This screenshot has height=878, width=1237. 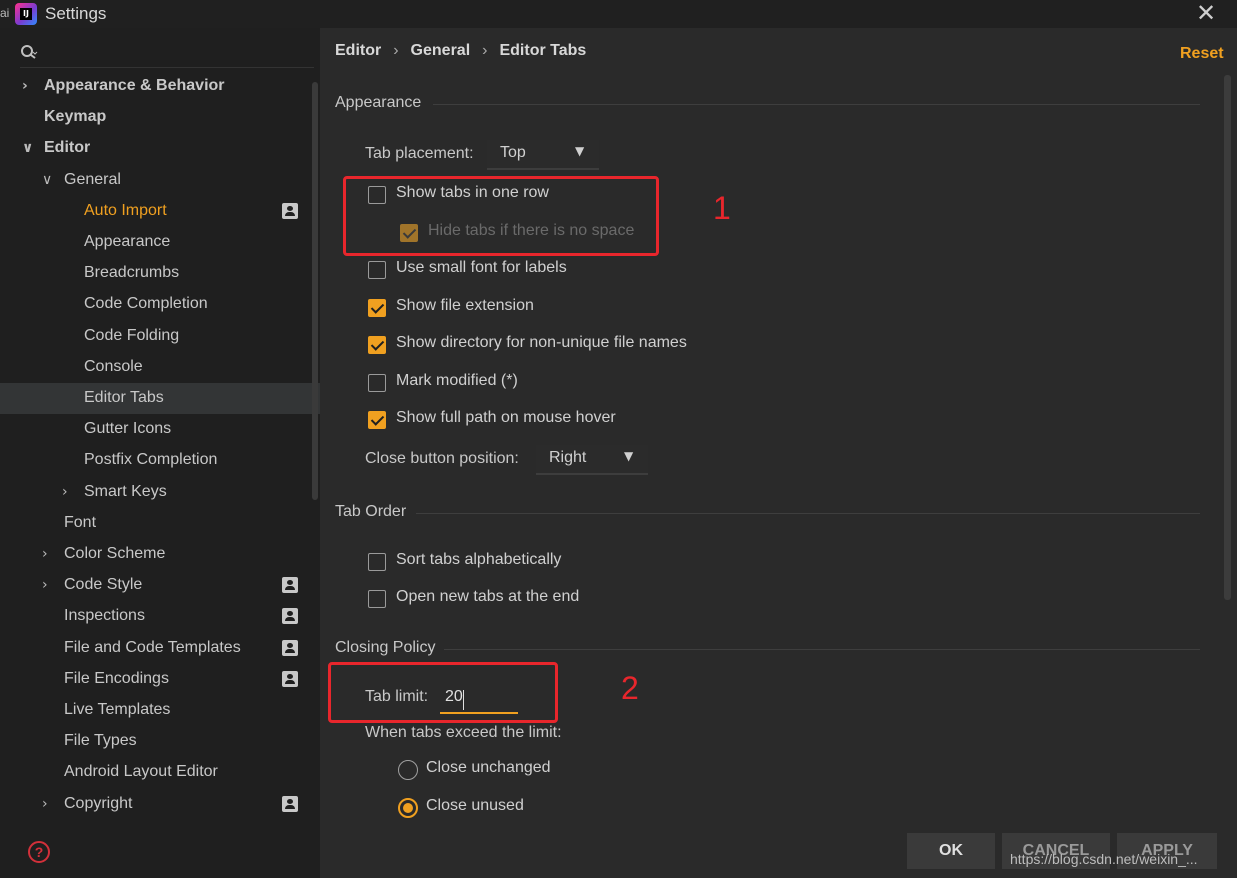 What do you see at coordinates (506, 417) in the screenshot?
I see `option-label: Show full path on mouse hover` at bounding box center [506, 417].